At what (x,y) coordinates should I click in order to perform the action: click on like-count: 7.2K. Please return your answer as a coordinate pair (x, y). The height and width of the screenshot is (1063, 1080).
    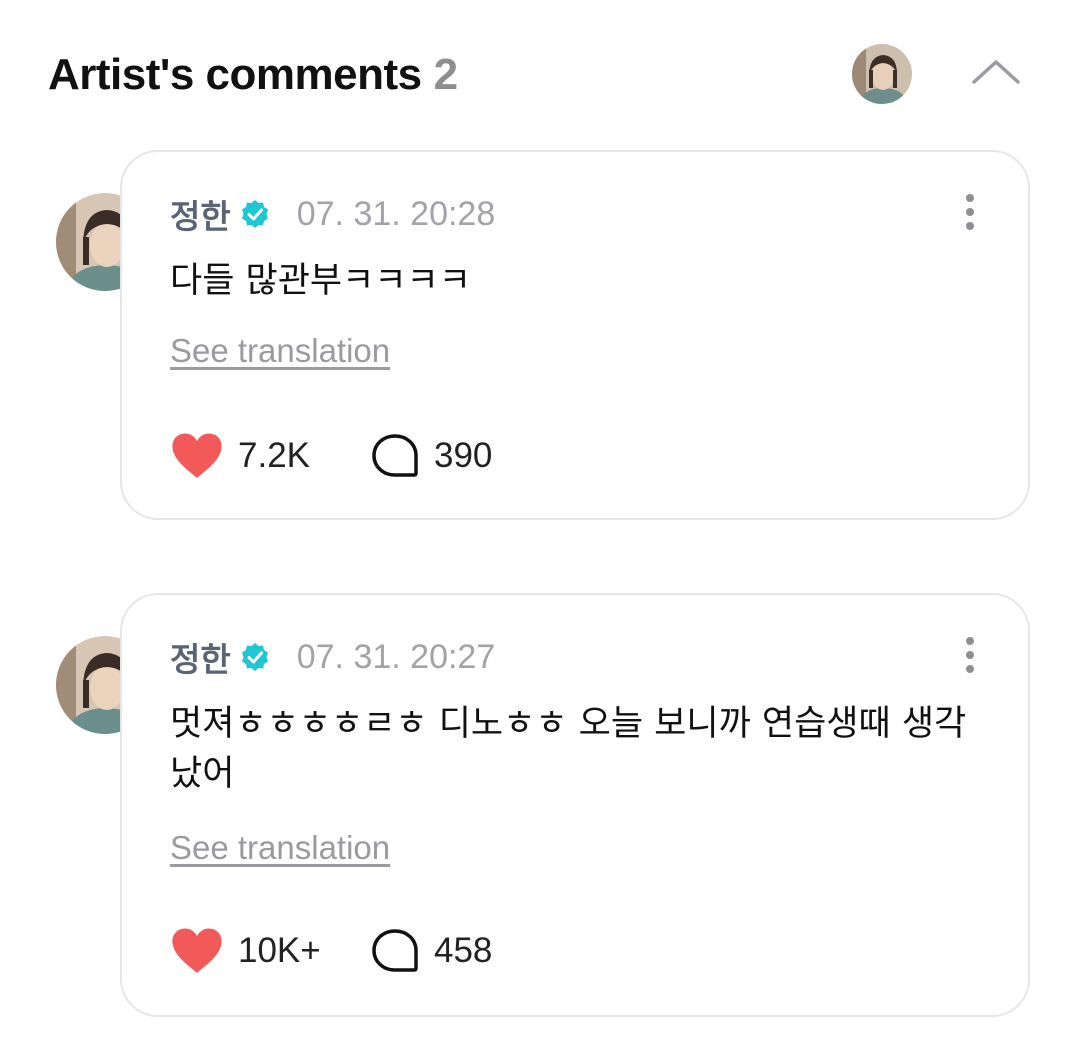
    Looking at the image, I should click on (274, 455).